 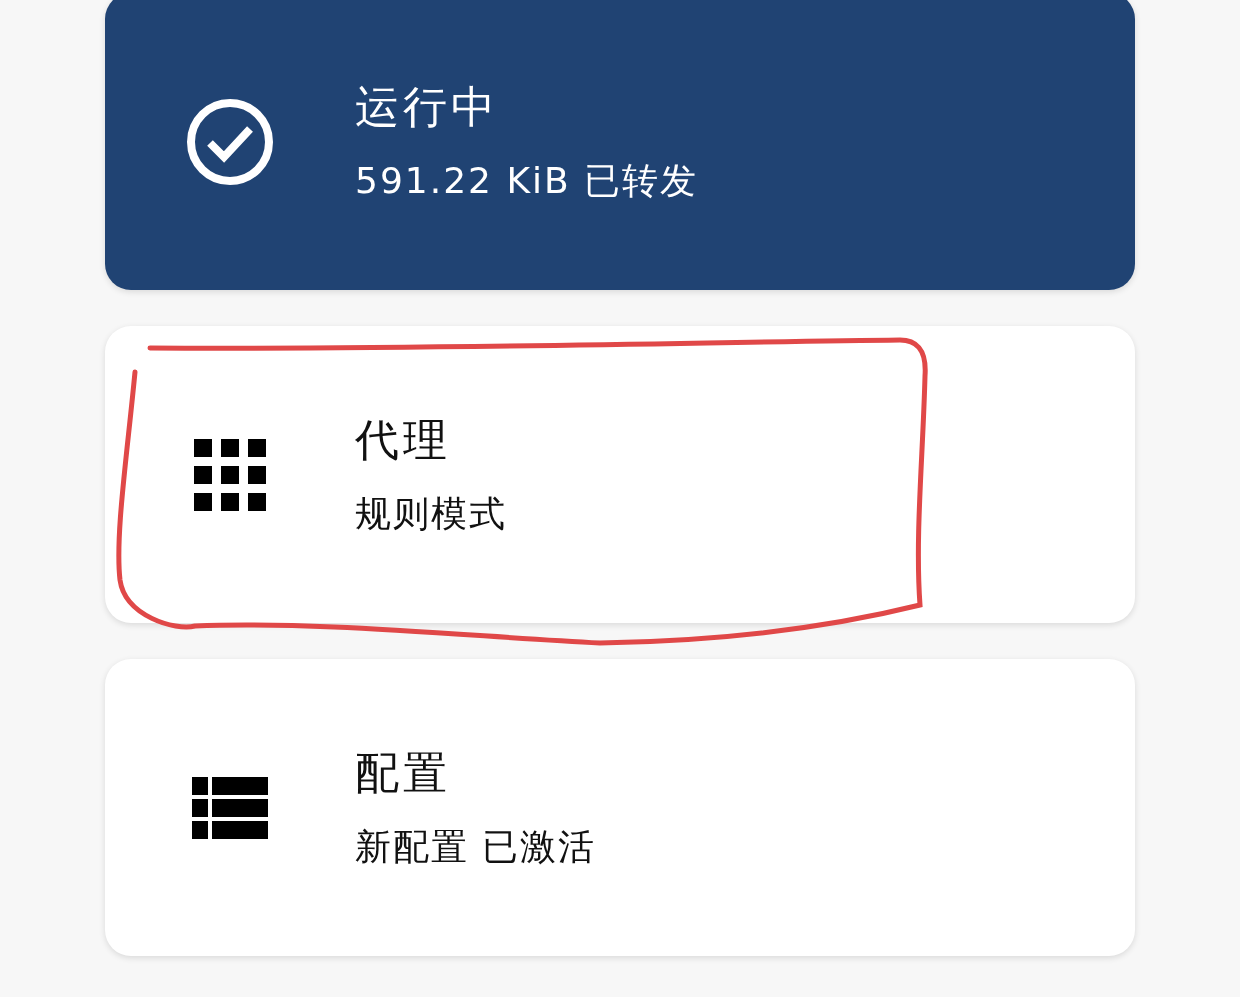 What do you see at coordinates (230, 807) in the screenshot?
I see `list-icon` at bounding box center [230, 807].